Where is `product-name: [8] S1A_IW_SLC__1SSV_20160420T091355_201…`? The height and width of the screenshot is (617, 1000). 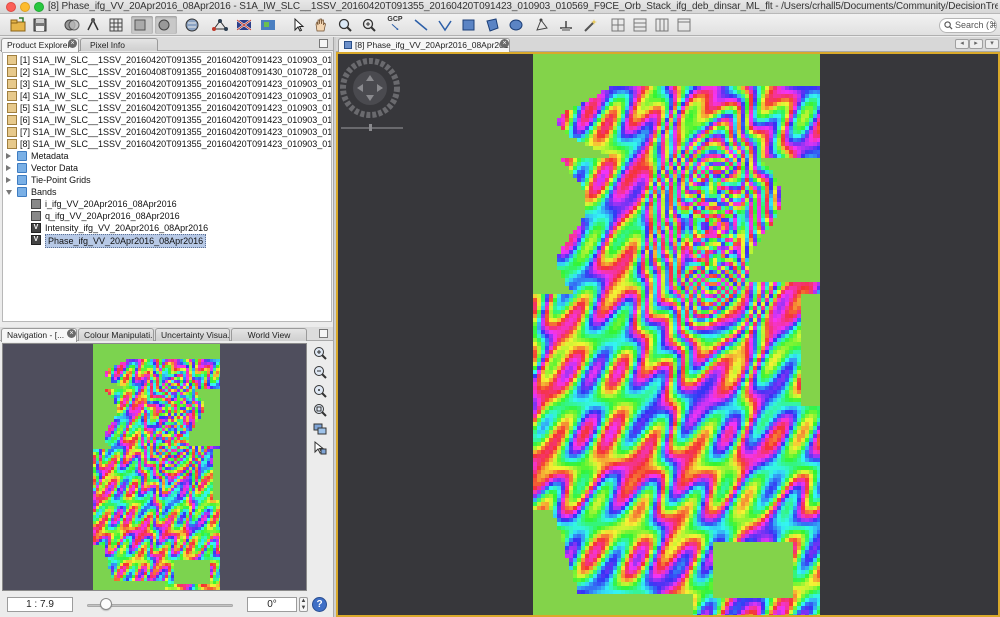
product-name: [8] S1A_IW_SLC__1SSV_20160420T091355_201… is located at coordinates (176, 144).